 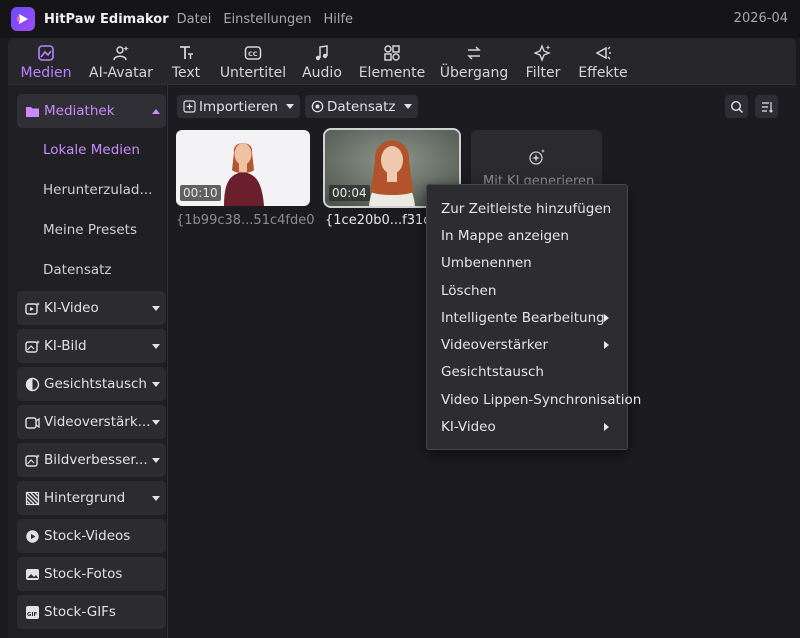 I want to click on menu-item-lip-sync: Video Lippen-Synchronisation, so click(x=534, y=399).